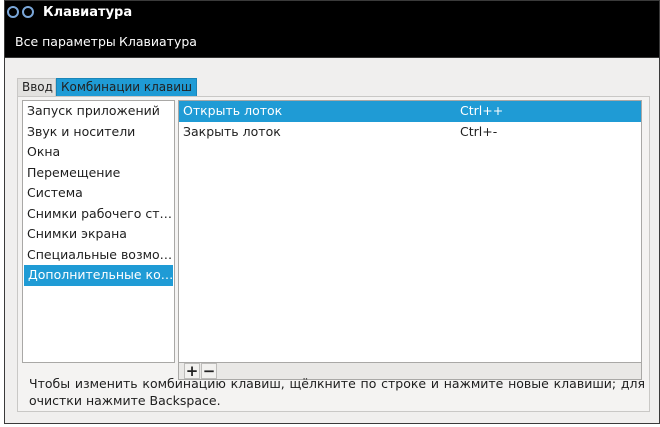 Image resolution: width=660 pixels, height=427 pixels. Describe the element at coordinates (98, 111) in the screenshot. I see `category-item-launchers: Запуск приложений` at that location.